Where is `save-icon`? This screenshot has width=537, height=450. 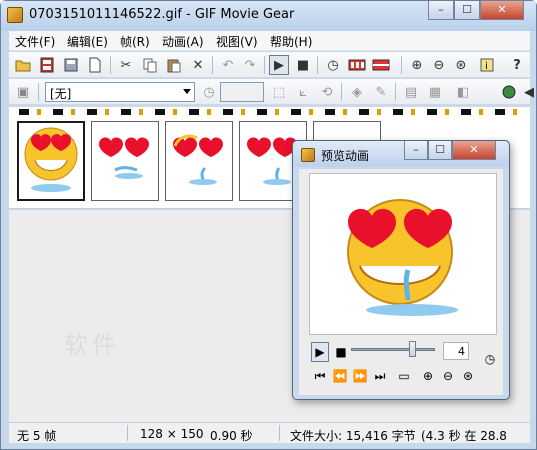
save-icon is located at coordinates (71, 65).